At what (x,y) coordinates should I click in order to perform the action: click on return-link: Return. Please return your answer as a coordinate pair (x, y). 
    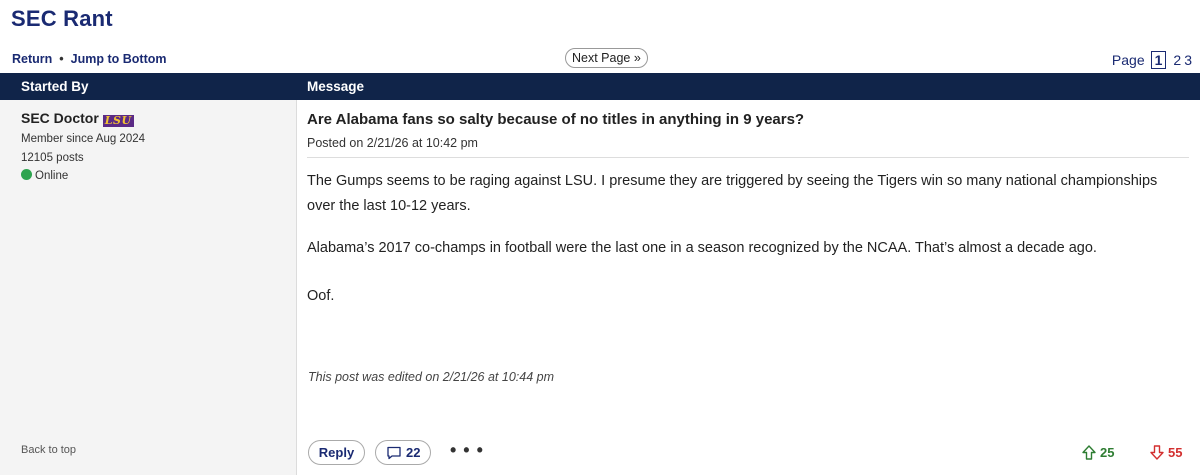
    Looking at the image, I should click on (32, 59).